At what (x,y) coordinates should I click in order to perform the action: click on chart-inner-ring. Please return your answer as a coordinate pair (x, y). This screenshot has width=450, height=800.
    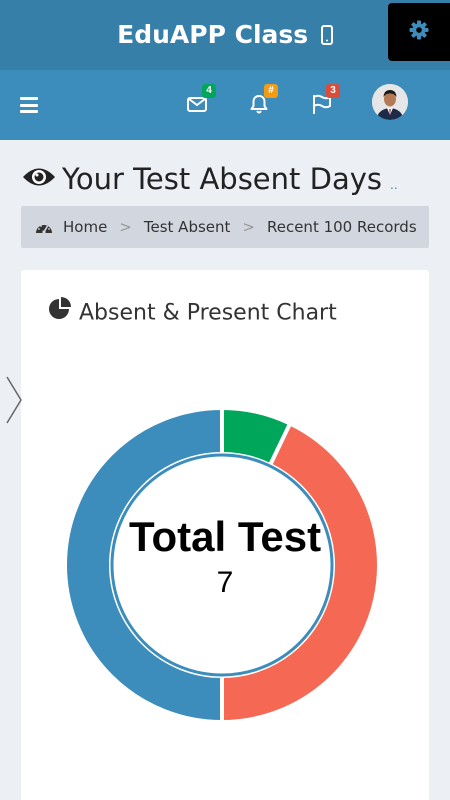
    Looking at the image, I should click on (222, 565).